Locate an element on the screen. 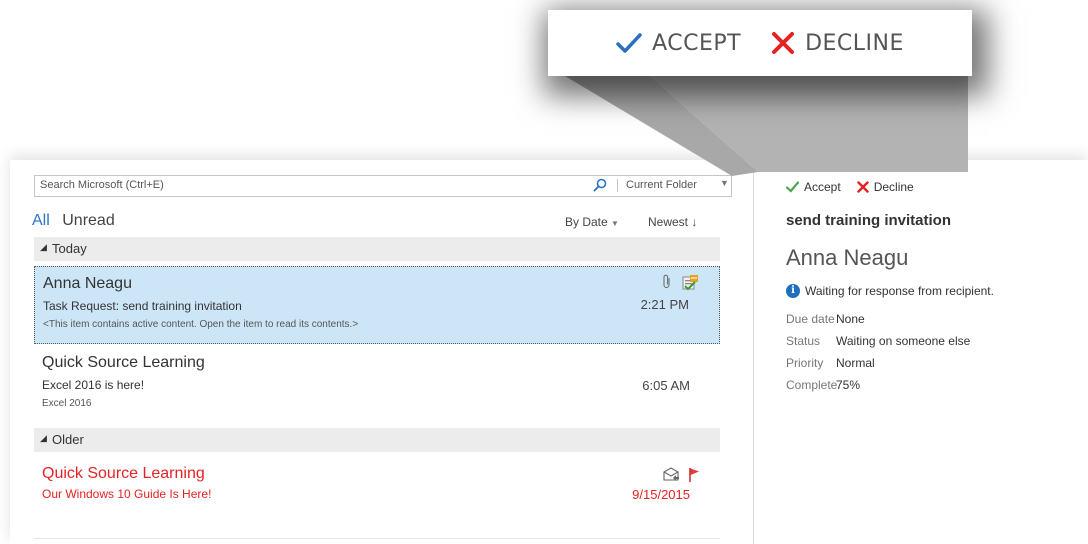  field-label: Complete is located at coordinates (812, 385).